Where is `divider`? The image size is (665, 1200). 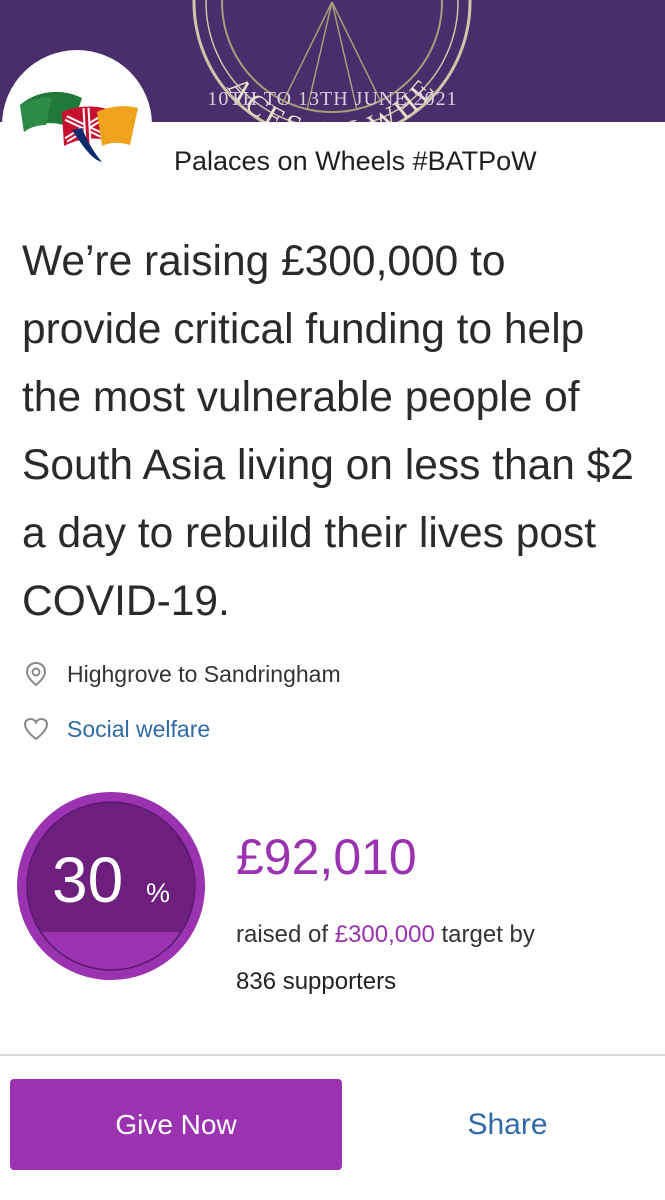
divider is located at coordinates (332, 1055).